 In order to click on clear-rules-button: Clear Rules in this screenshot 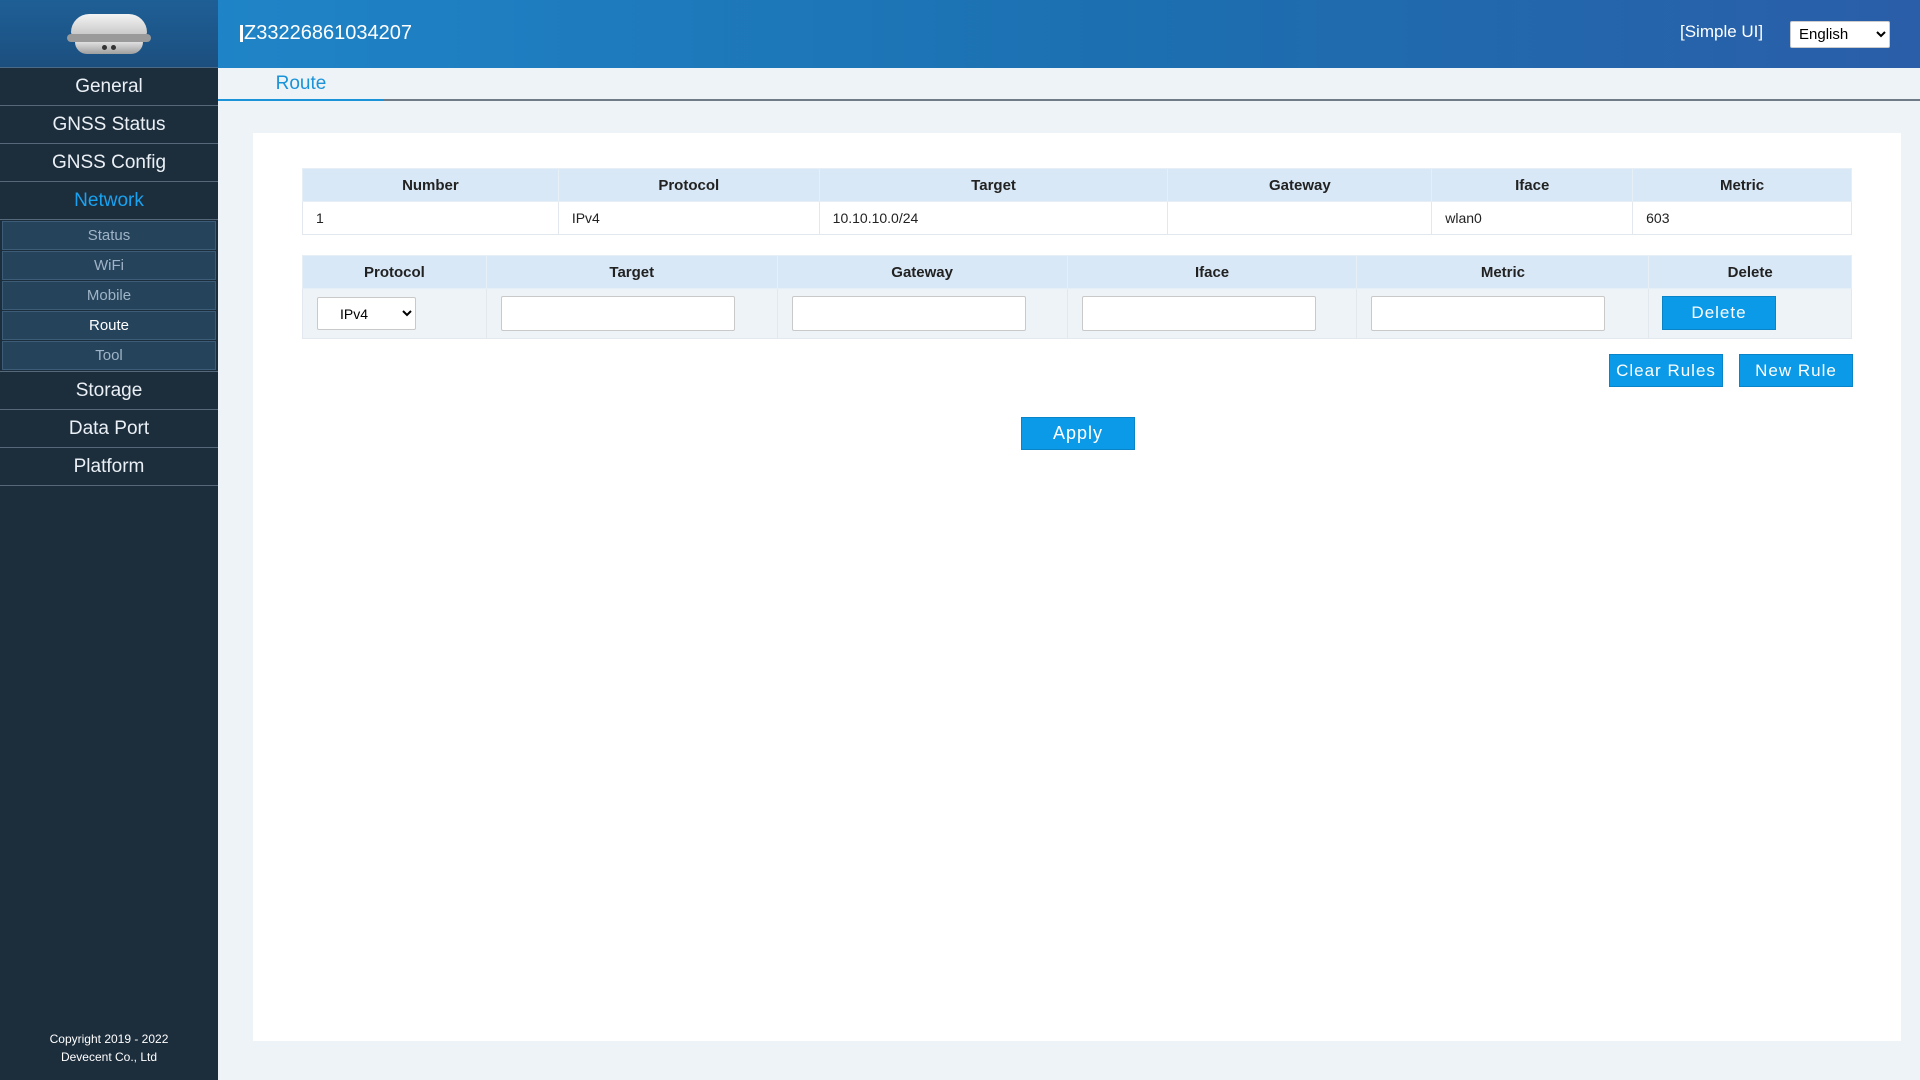, I will do `click(1666, 370)`.